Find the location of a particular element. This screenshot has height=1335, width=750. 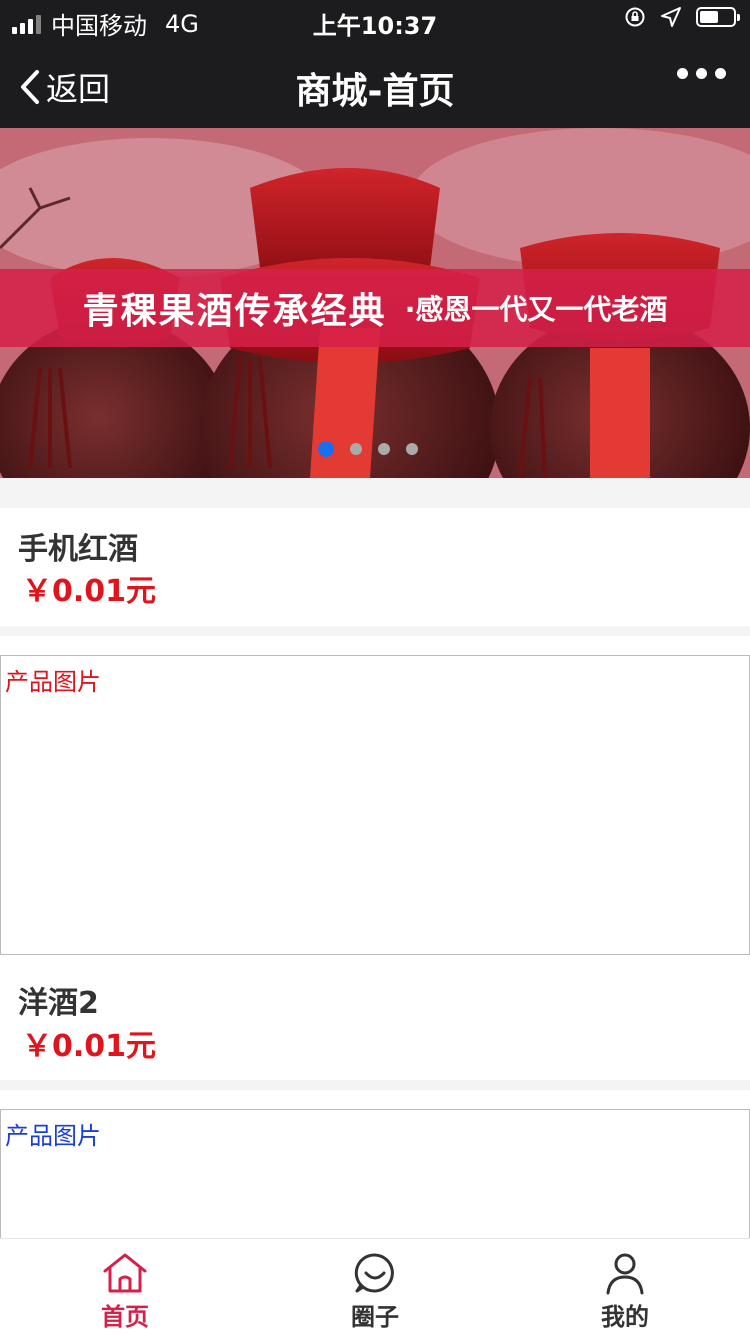

chat-icon is located at coordinates (374, 1273).